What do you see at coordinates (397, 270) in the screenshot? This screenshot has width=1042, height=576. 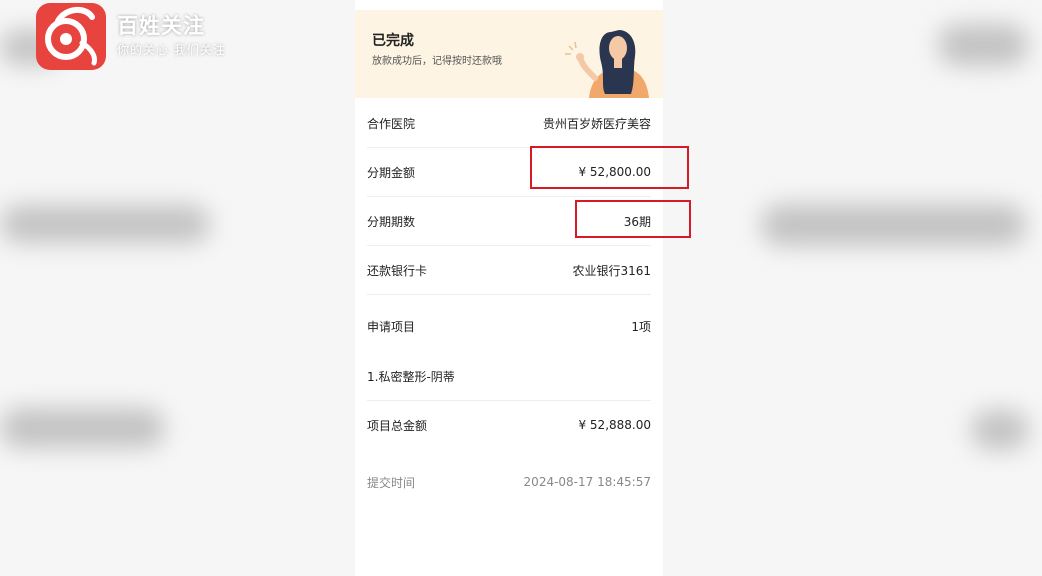 I see `detail-label: 还款银行卡` at bounding box center [397, 270].